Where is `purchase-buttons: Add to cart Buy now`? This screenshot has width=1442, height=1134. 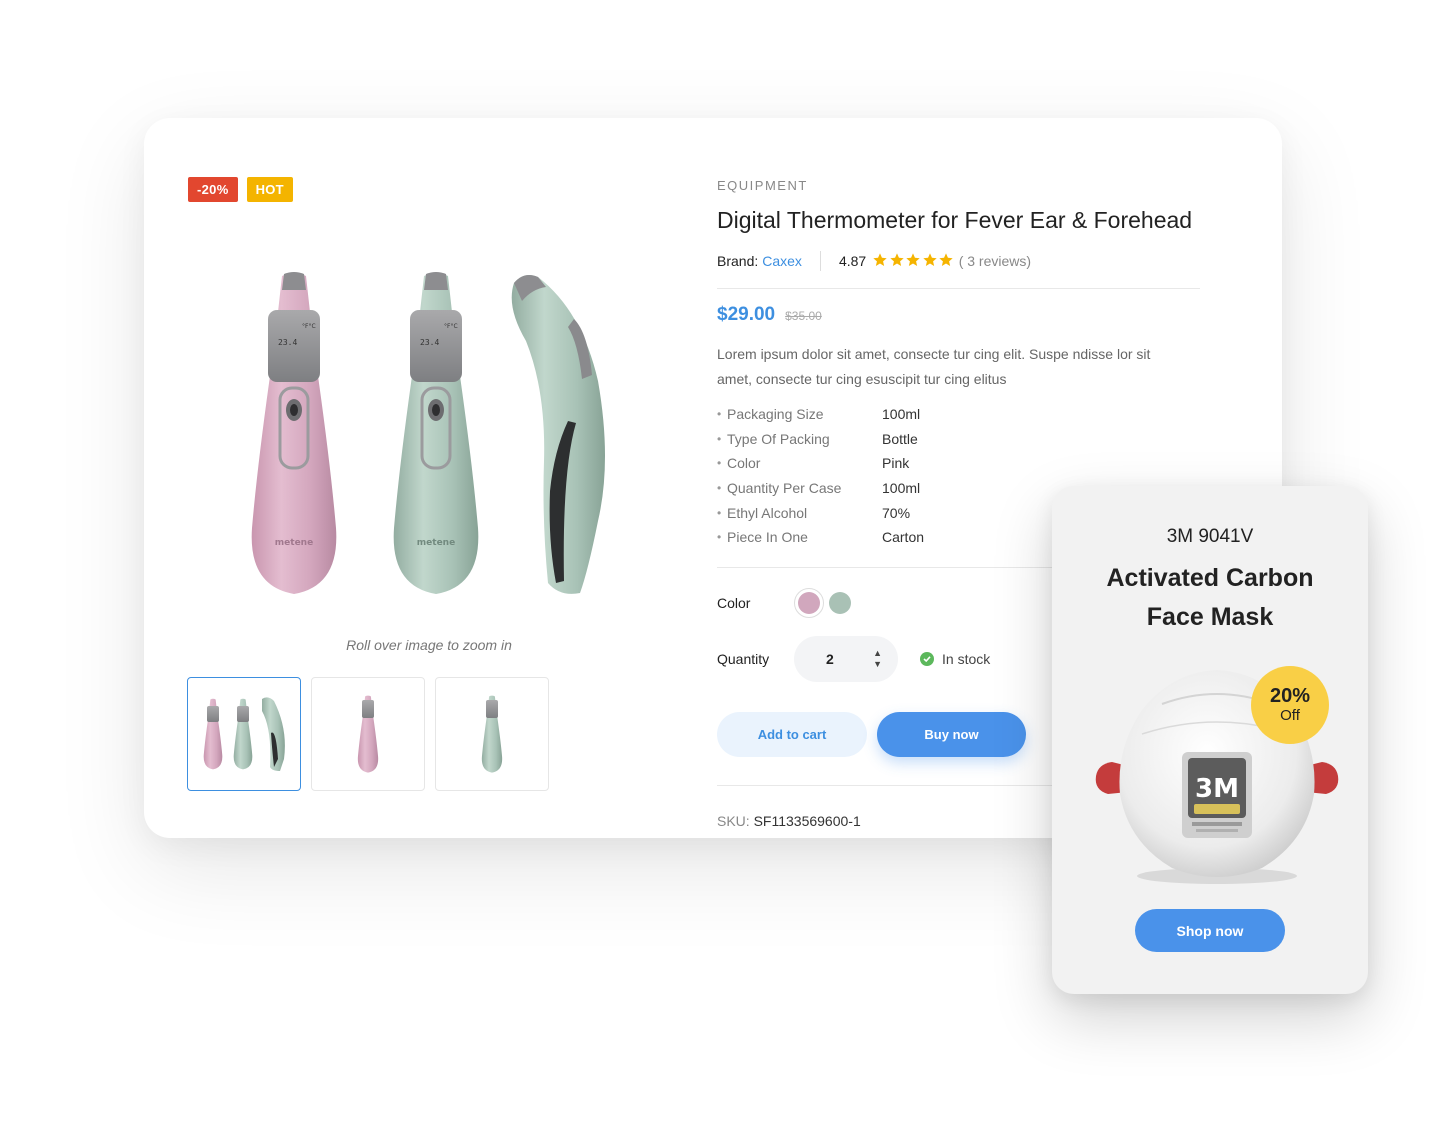 purchase-buttons: Add to cart Buy now is located at coordinates (871, 734).